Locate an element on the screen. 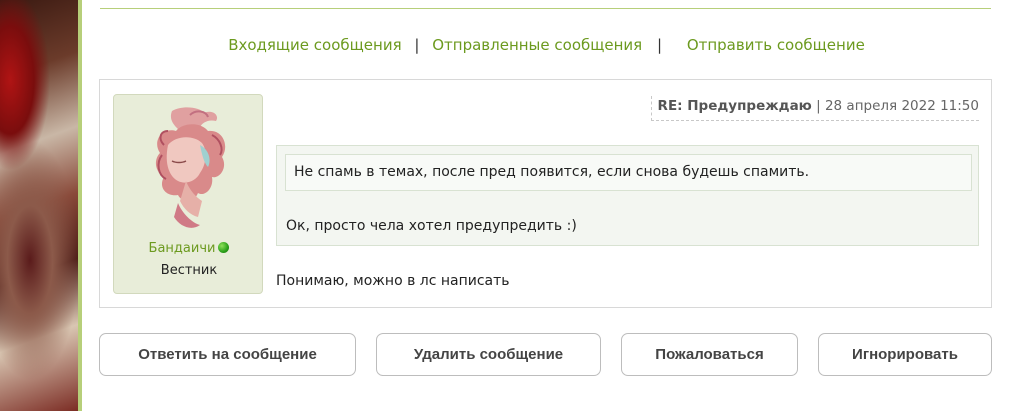  author-name: Бандаичи is located at coordinates (189, 248).